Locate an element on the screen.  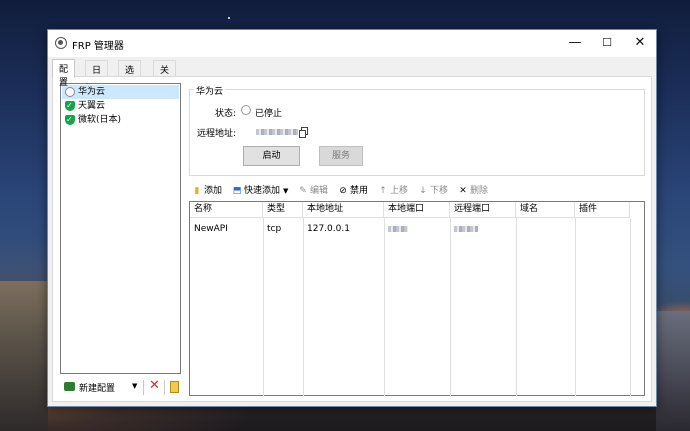
tab-about: 关于 is located at coordinates (165, 74).